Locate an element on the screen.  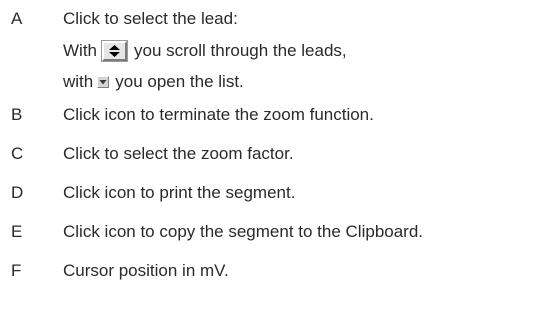
legend-subtext: with is located at coordinates (78, 81).